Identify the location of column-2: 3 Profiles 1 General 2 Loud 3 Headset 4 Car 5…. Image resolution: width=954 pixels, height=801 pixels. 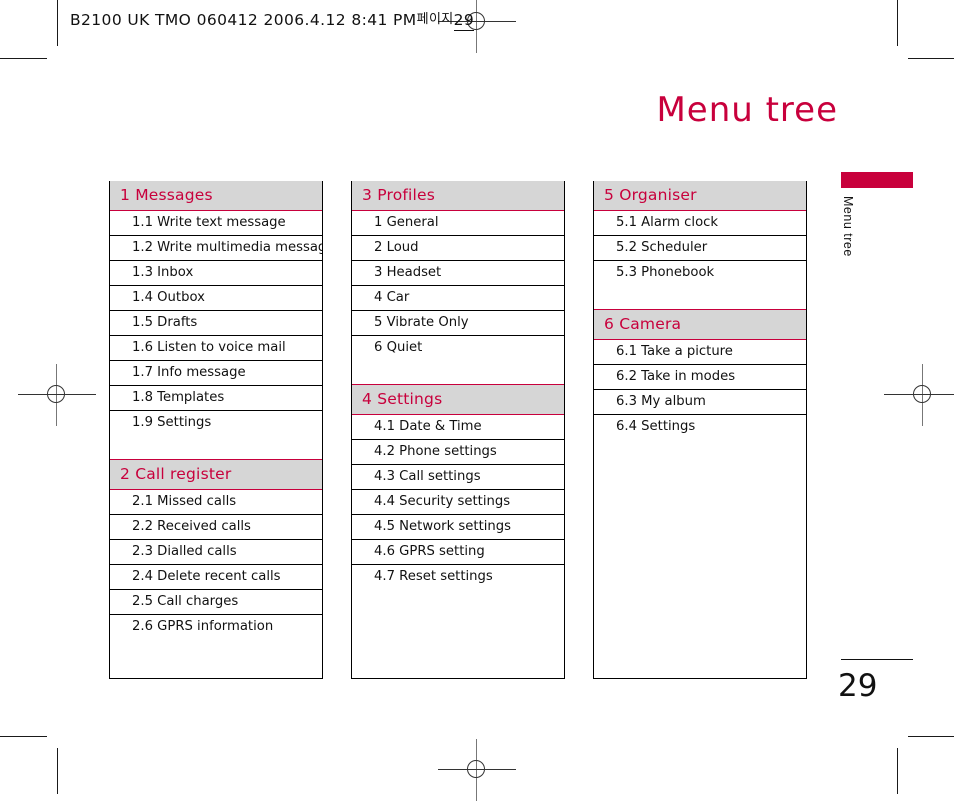
(458, 430).